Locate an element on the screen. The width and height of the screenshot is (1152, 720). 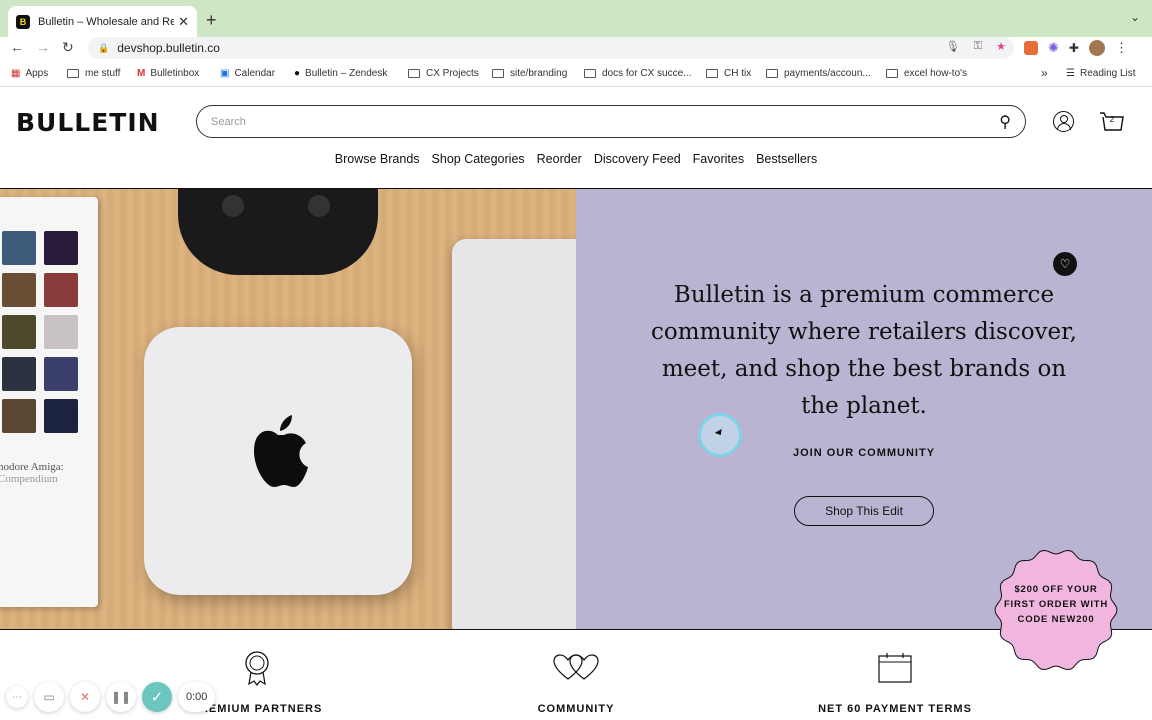
pause-recording-icon: ❚❚ is located at coordinates (121, 697).